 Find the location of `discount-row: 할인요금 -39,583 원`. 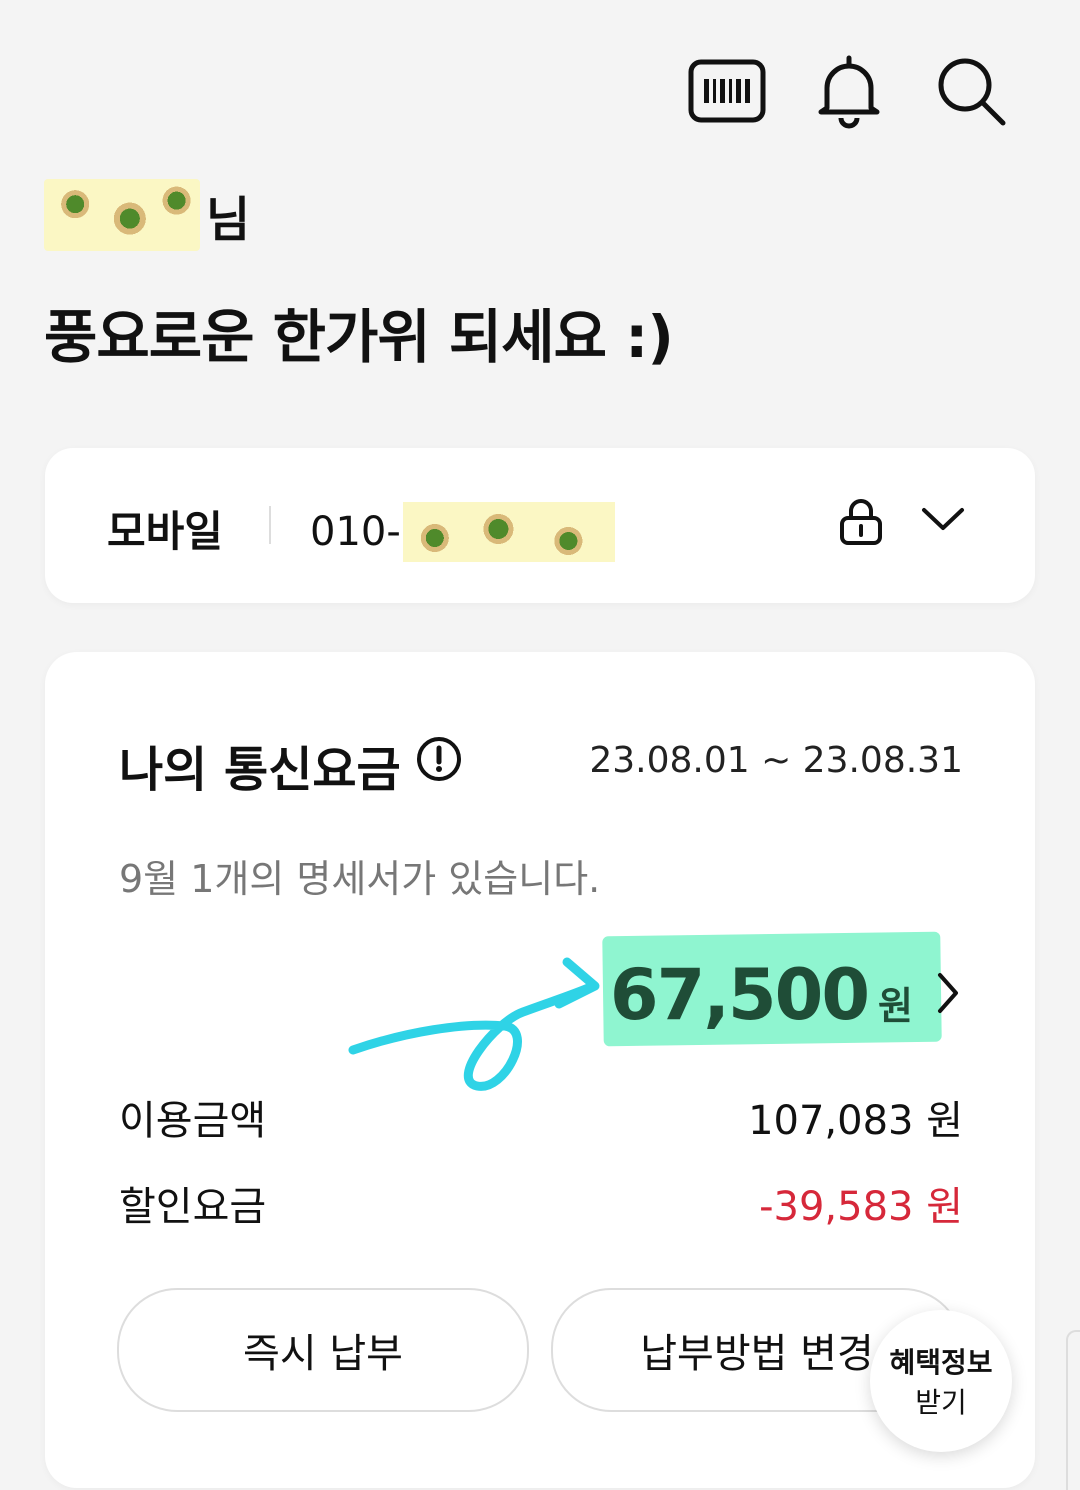

discount-row: 할인요금 -39,583 원 is located at coordinates (541, 1203).